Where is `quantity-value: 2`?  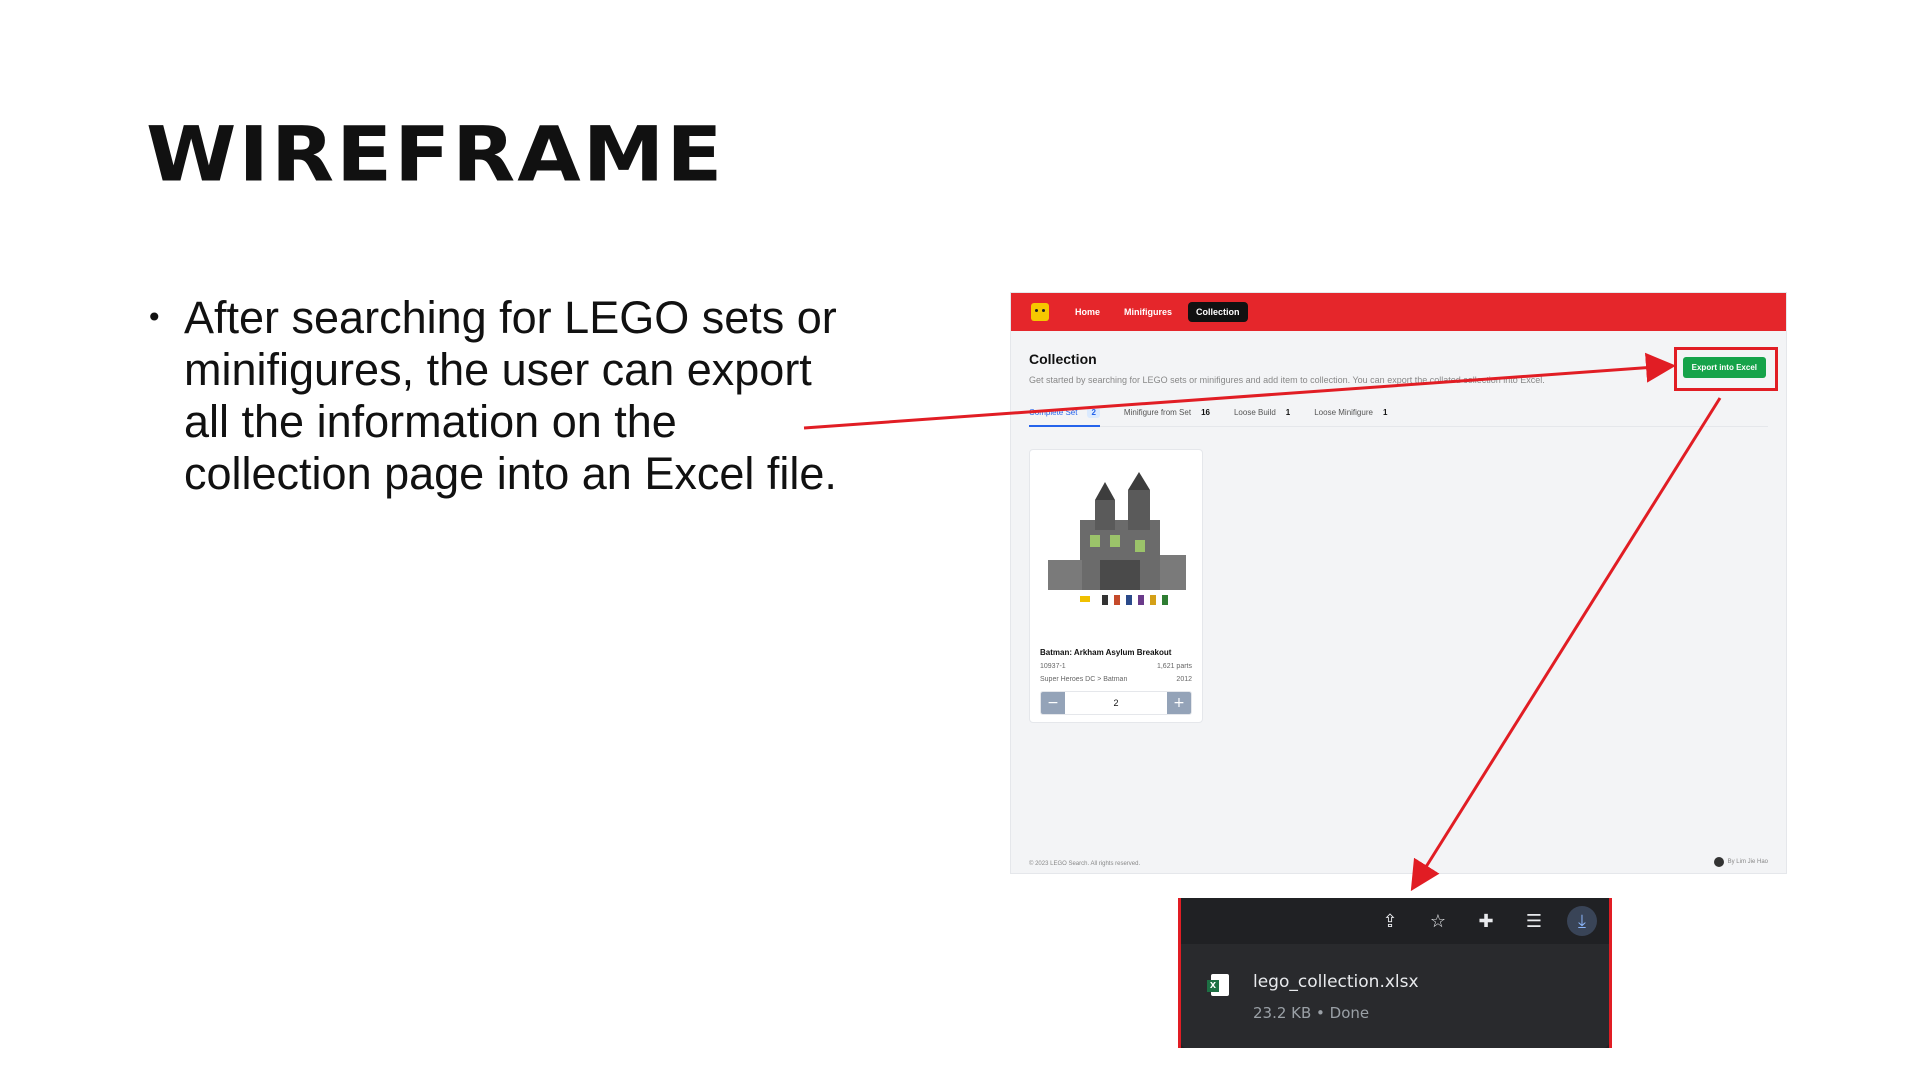
quantity-value: 2 is located at coordinates (1116, 703).